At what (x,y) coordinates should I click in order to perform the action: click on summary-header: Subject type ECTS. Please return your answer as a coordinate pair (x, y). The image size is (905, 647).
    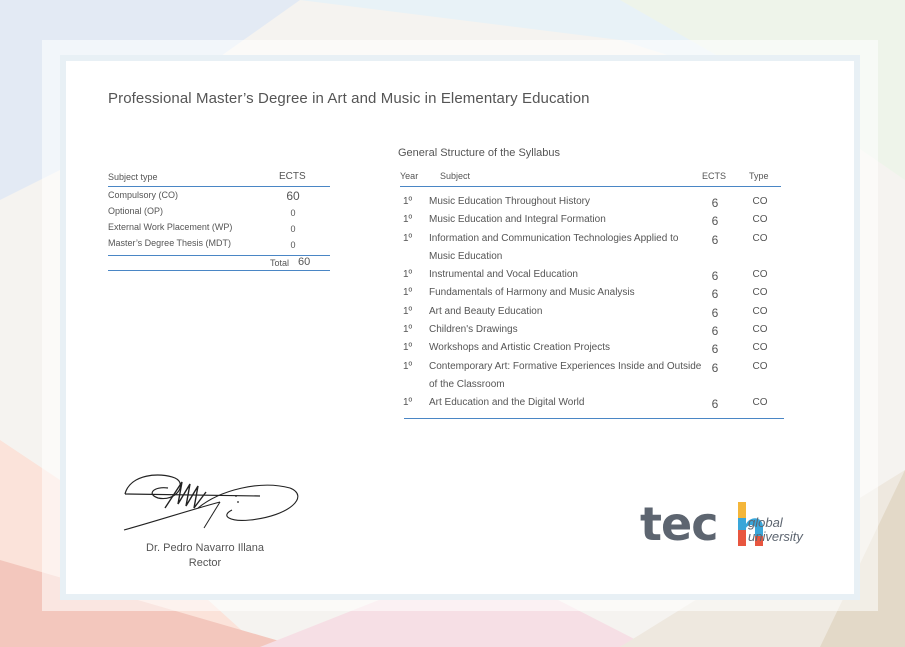
    Looking at the image, I should click on (219, 178).